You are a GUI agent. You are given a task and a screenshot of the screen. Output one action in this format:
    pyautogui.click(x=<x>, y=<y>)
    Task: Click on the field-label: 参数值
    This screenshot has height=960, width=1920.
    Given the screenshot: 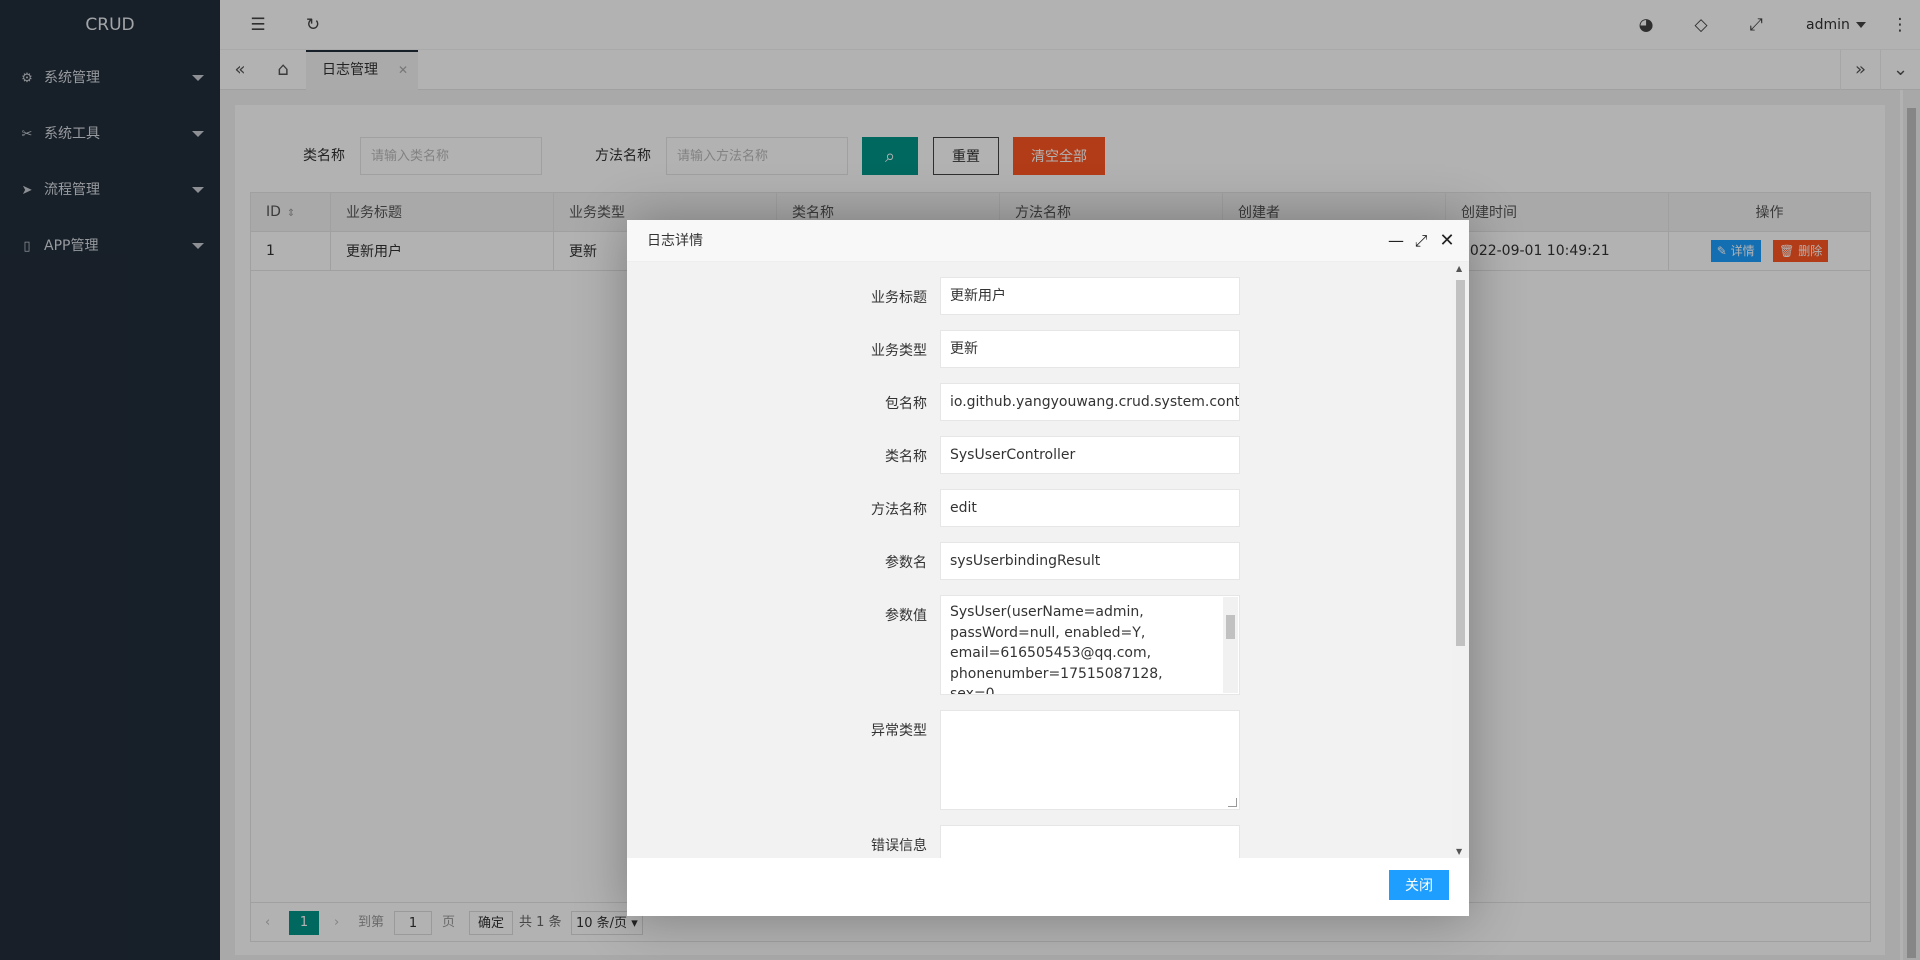 What is the action you would take?
    pyautogui.click(x=906, y=616)
    